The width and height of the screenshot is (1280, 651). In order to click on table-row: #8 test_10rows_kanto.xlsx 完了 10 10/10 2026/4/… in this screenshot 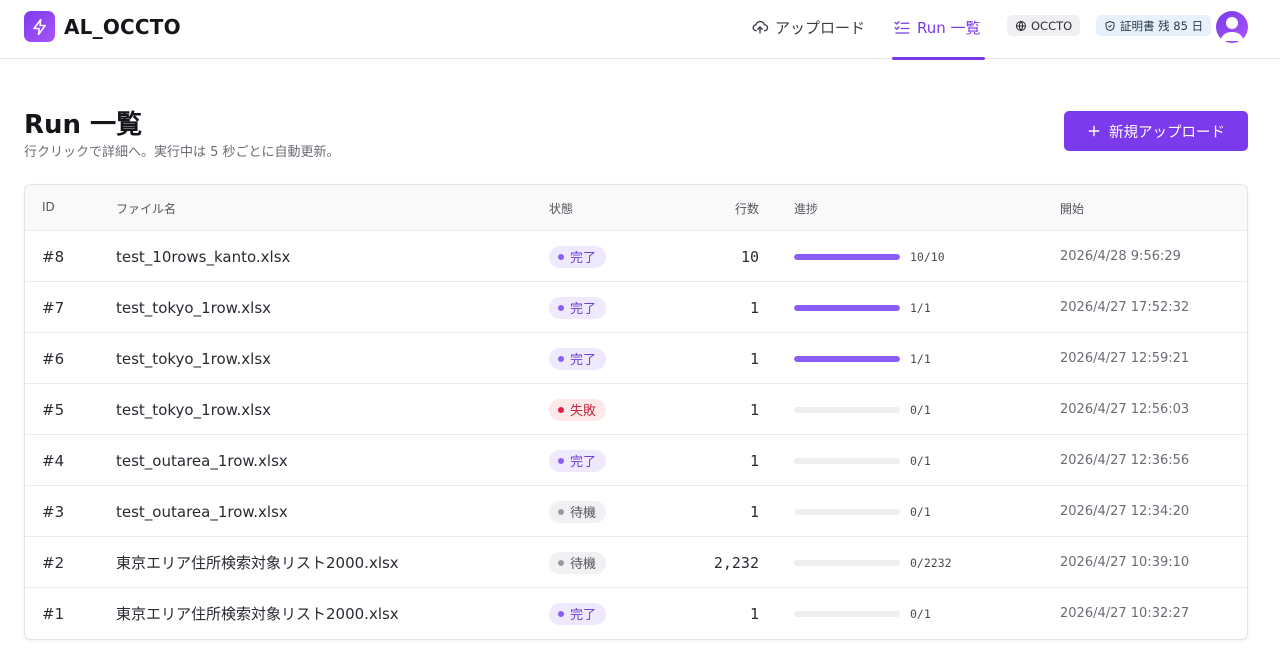, I will do `click(636, 256)`.